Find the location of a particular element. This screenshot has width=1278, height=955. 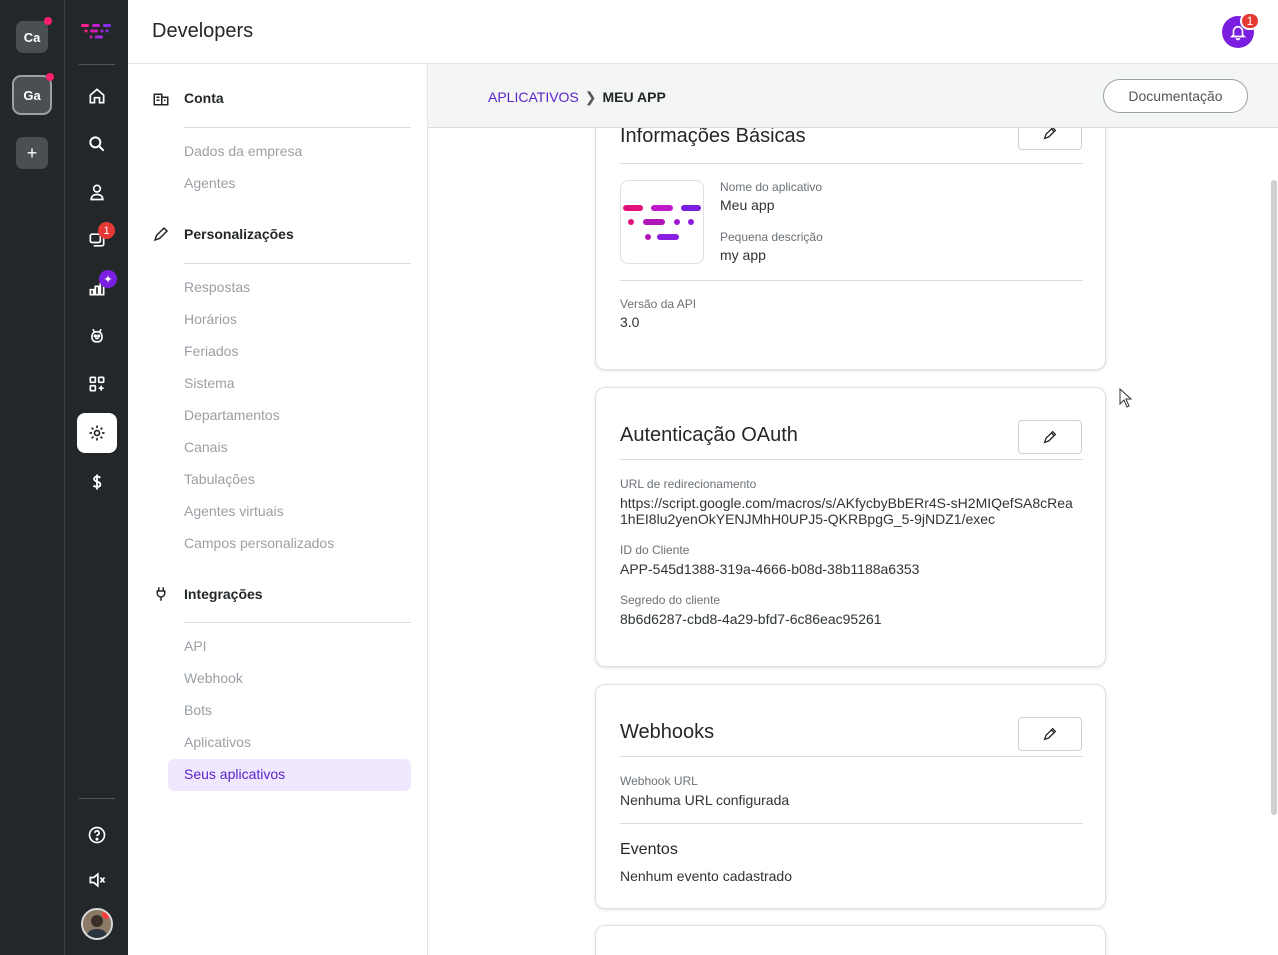

section-title: Integrações is located at coordinates (223, 594).